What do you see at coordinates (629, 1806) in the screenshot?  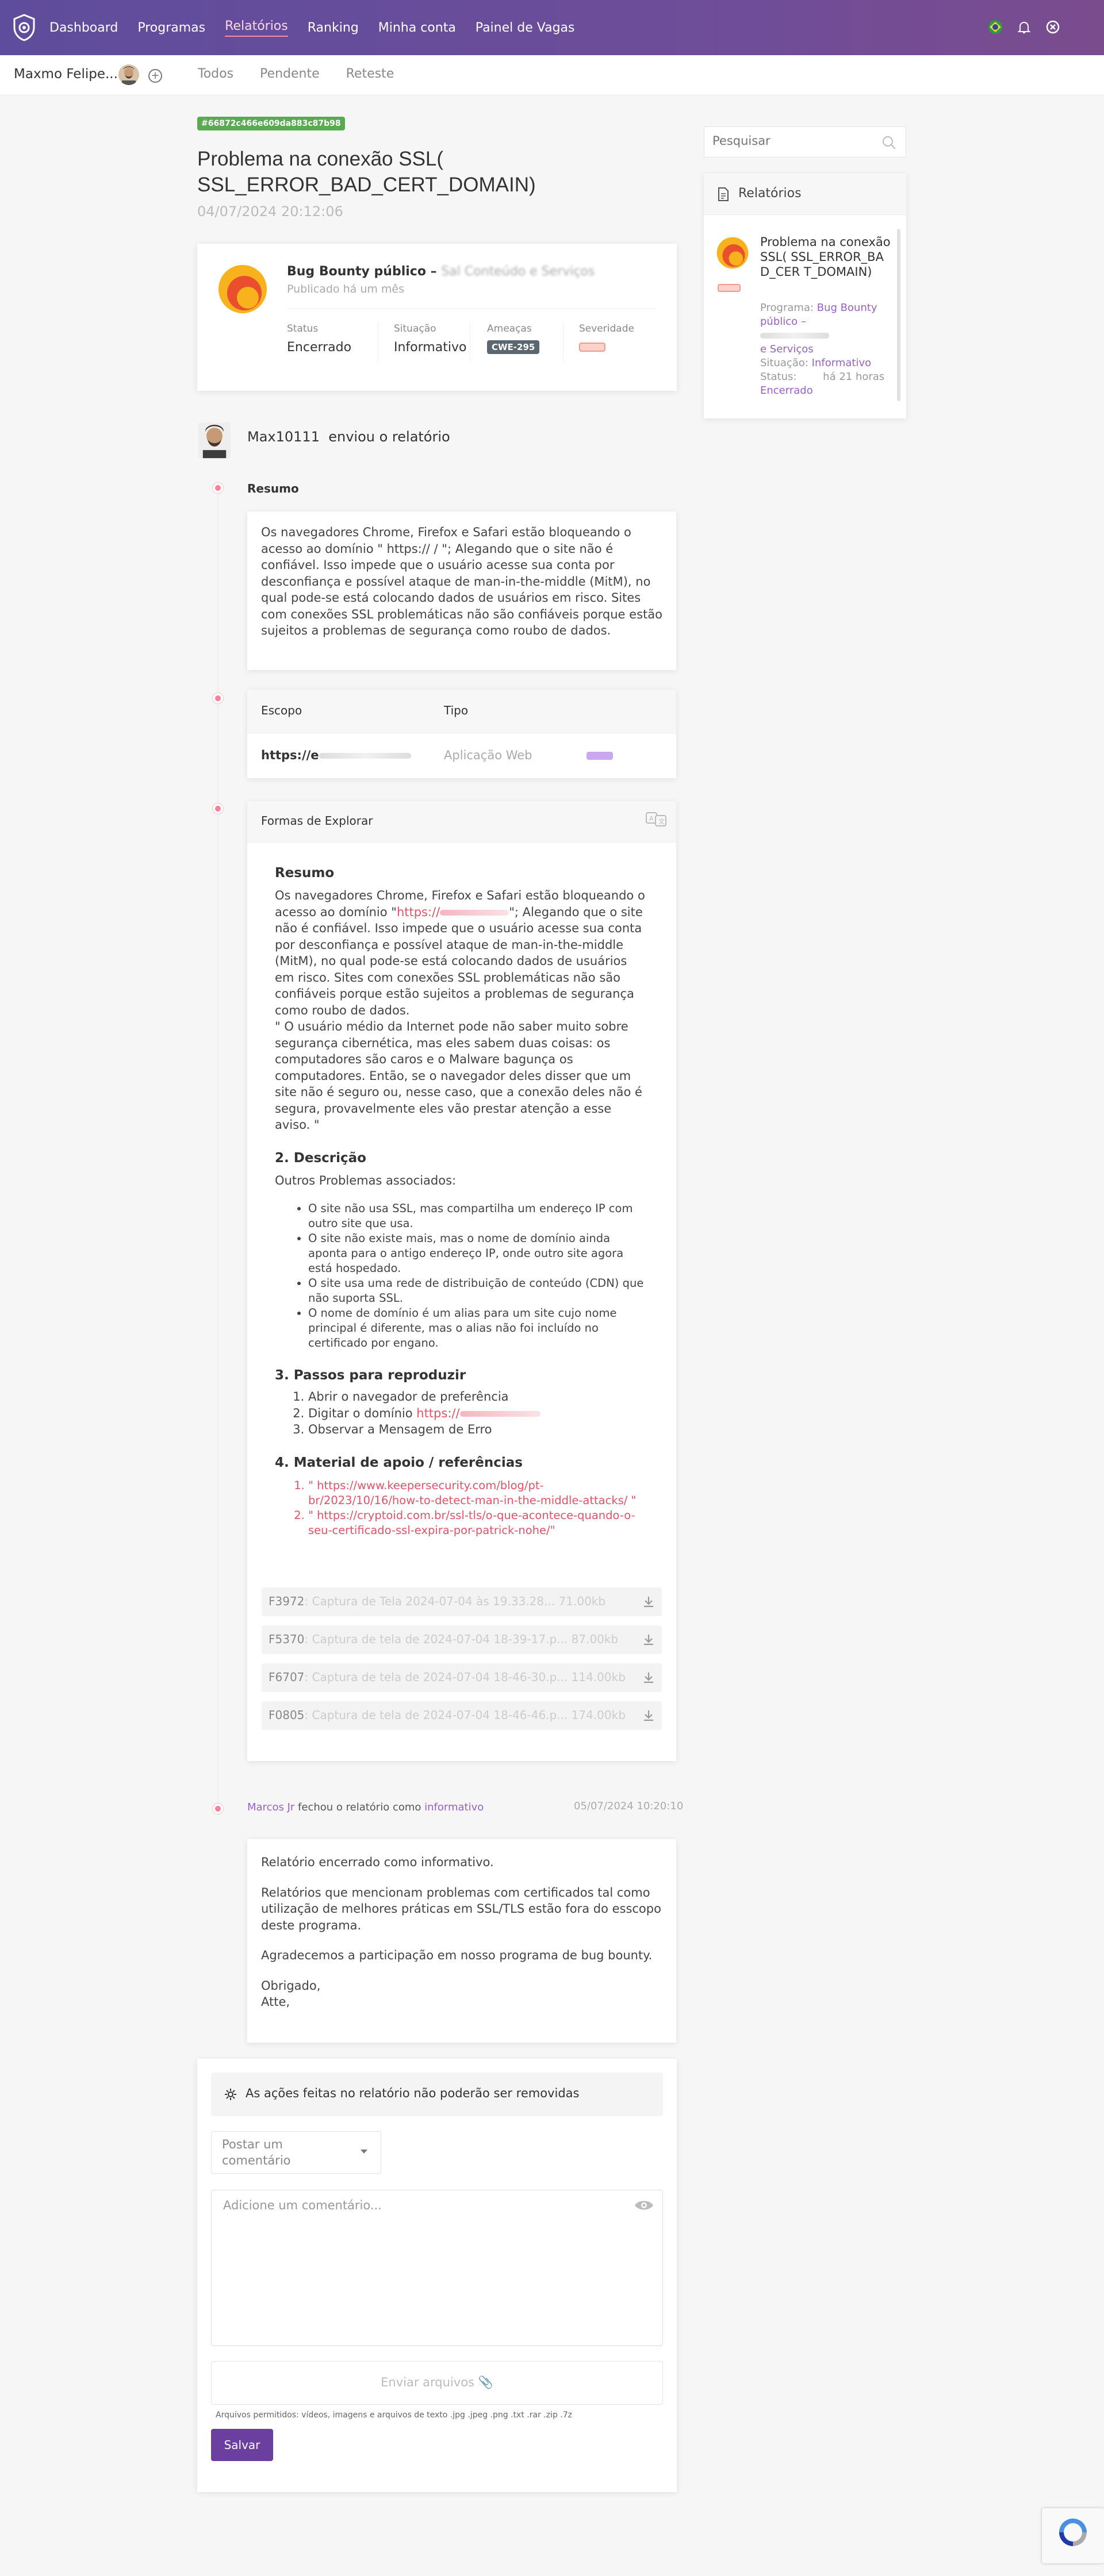 I see `close-date: 05/07/2024 10:20:10` at bounding box center [629, 1806].